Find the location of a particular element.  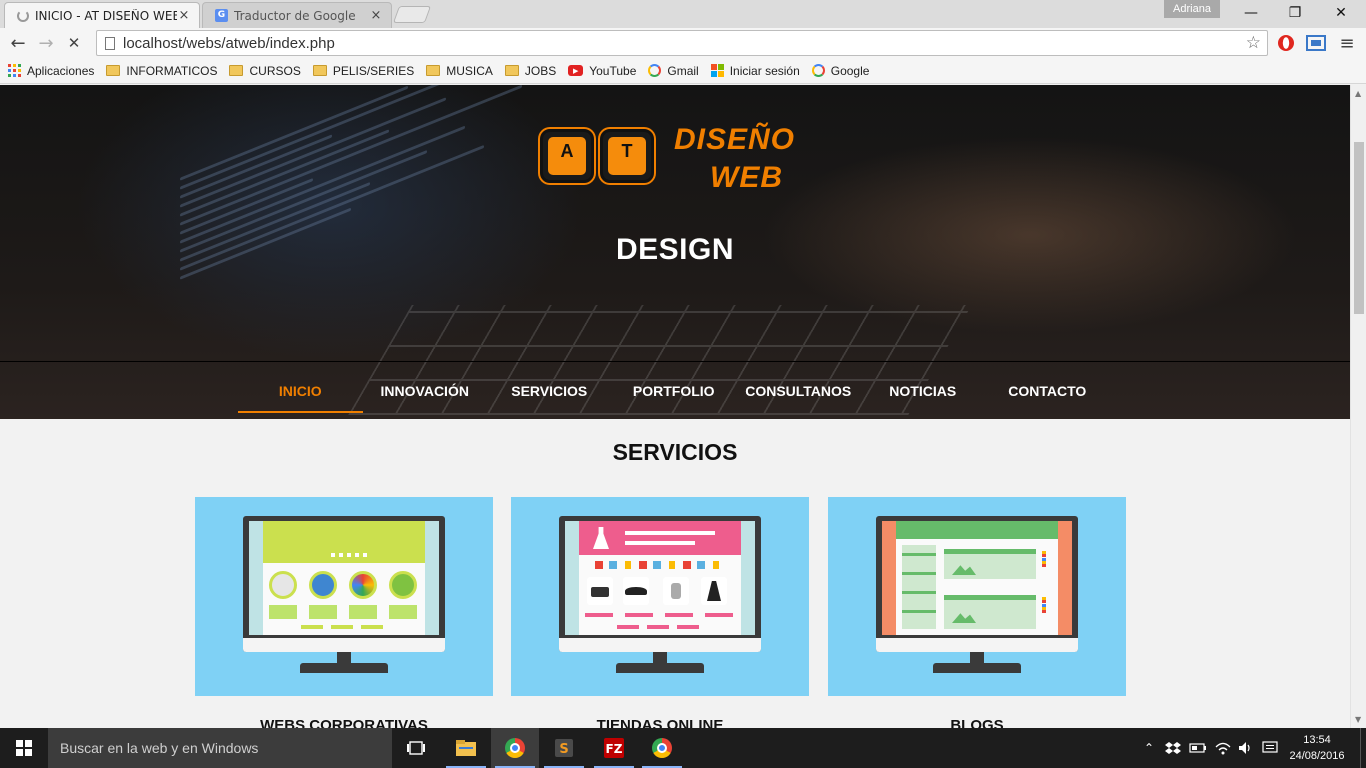

service-label: BLOGS is located at coordinates (977, 722).